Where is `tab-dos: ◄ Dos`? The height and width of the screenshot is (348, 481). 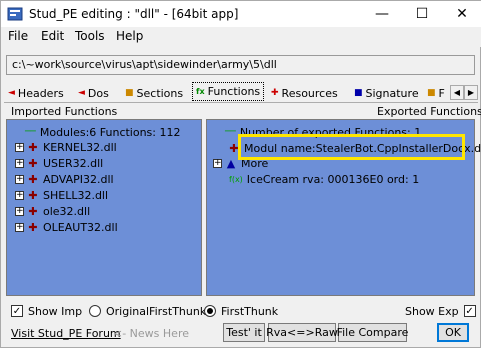 tab-dos: ◄ Dos is located at coordinates (93, 93).